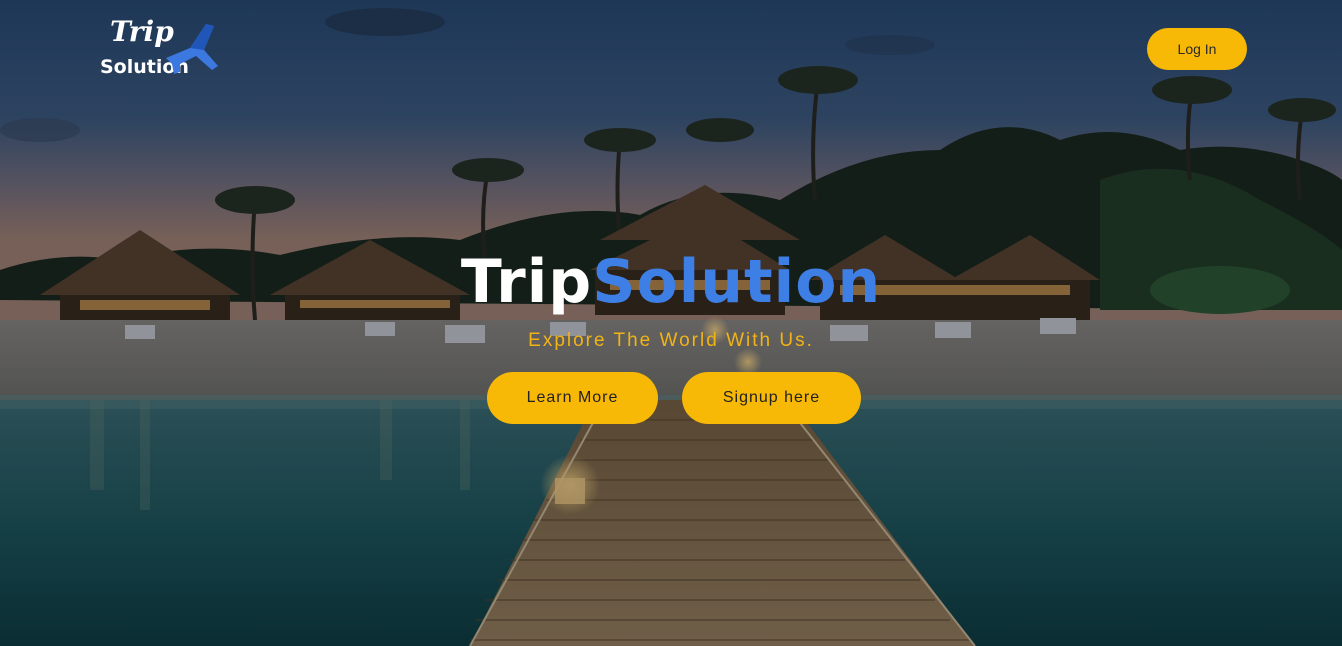  What do you see at coordinates (737, 282) in the screenshot?
I see `hero-title-part2: Solution` at bounding box center [737, 282].